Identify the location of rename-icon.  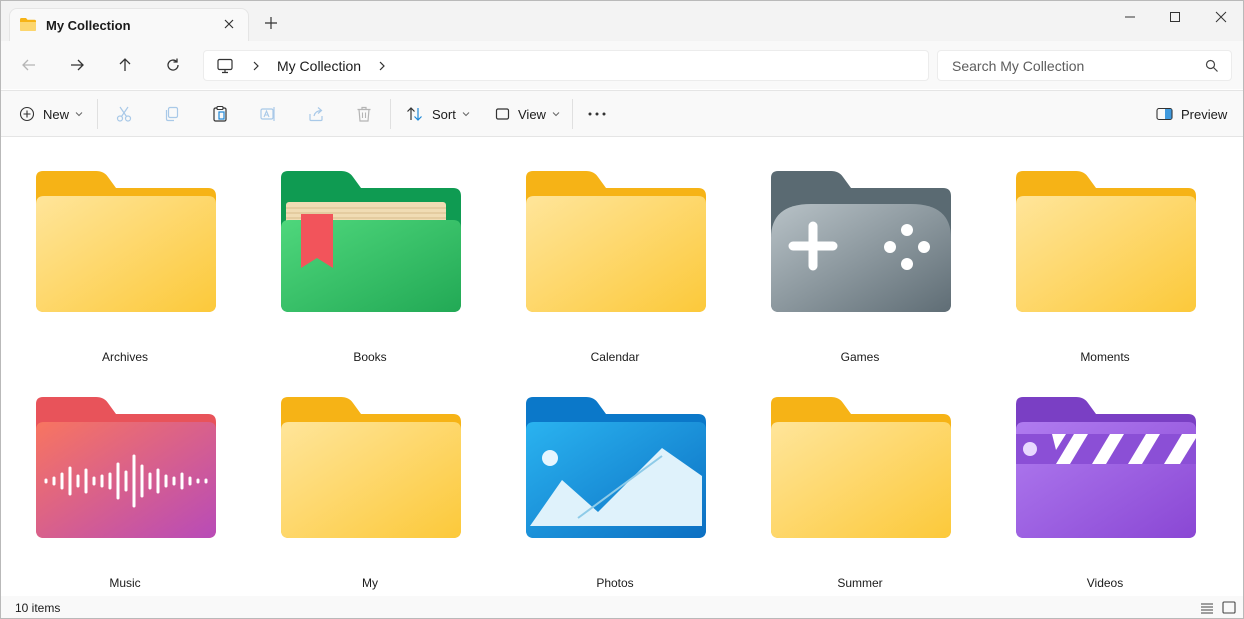
(267, 114).